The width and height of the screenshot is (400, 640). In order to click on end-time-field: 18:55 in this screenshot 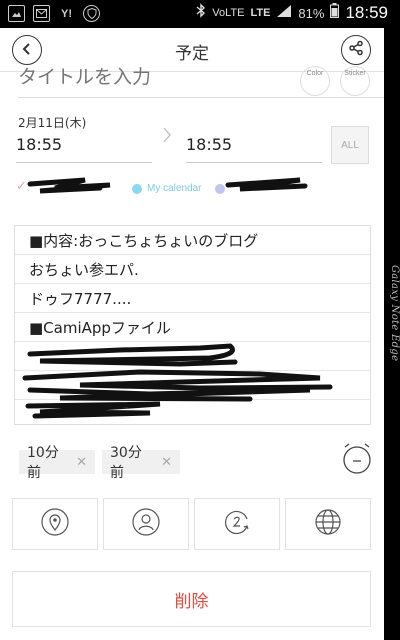, I will do `click(254, 148)`.